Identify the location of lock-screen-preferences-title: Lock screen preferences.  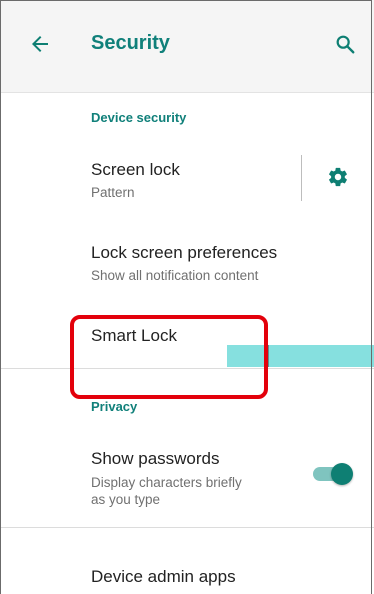
(184, 252).